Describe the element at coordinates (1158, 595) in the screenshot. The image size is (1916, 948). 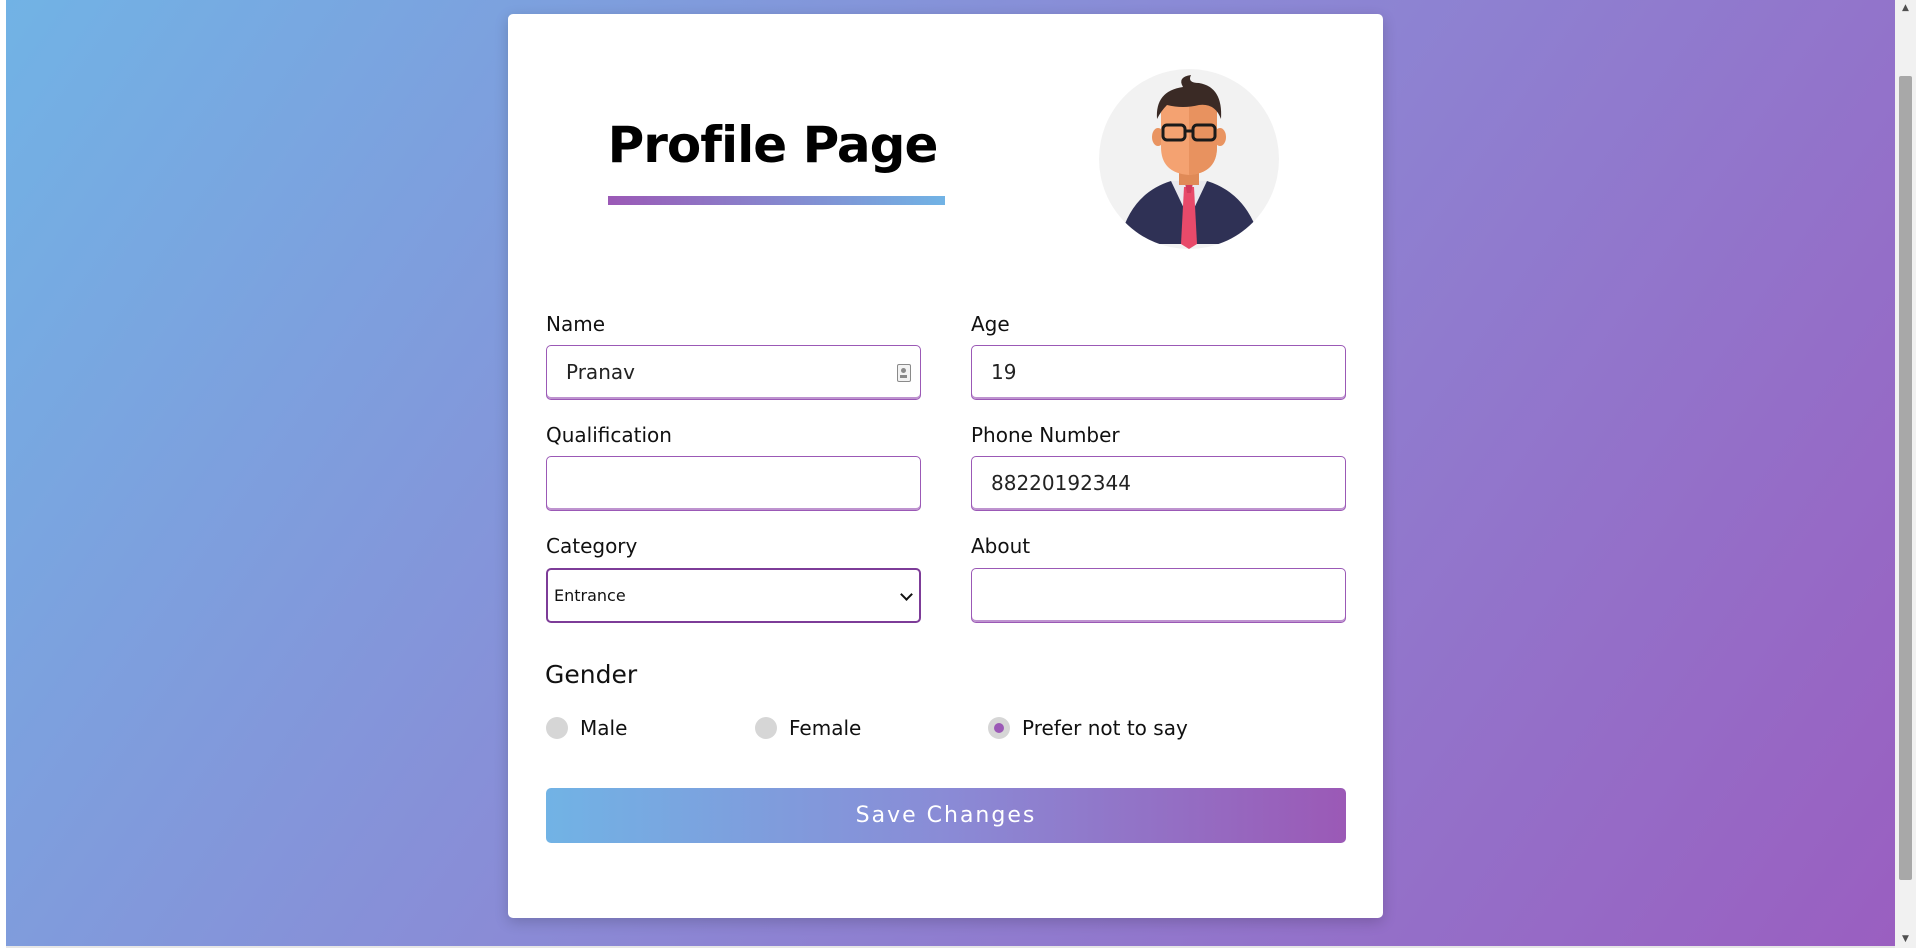
I see `about-input` at that location.